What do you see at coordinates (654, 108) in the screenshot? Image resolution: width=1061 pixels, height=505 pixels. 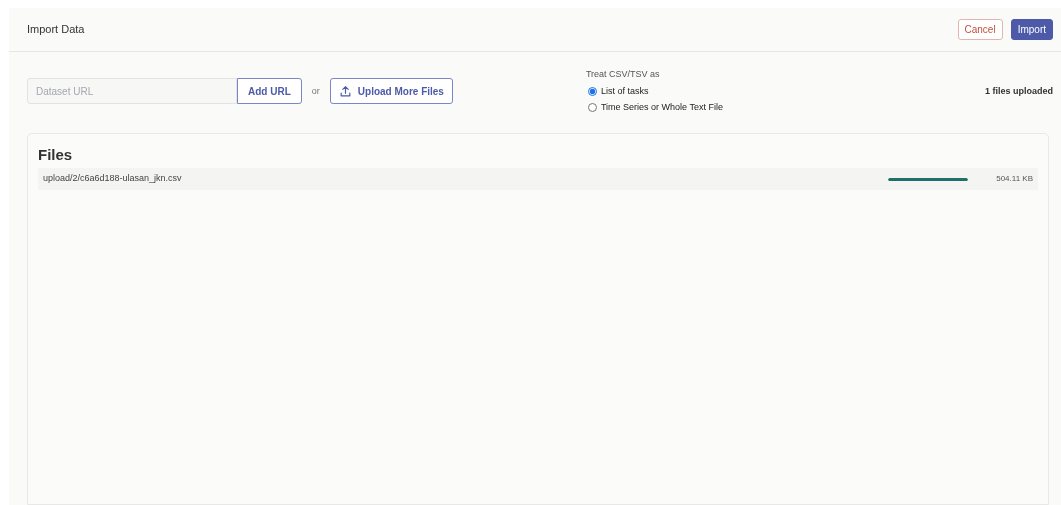 I see `radio-option: Time Series or Whole Text File` at bounding box center [654, 108].